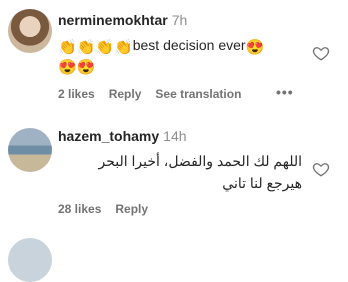  What do you see at coordinates (179, 20) in the screenshot?
I see `comment-time: 7h` at bounding box center [179, 20].